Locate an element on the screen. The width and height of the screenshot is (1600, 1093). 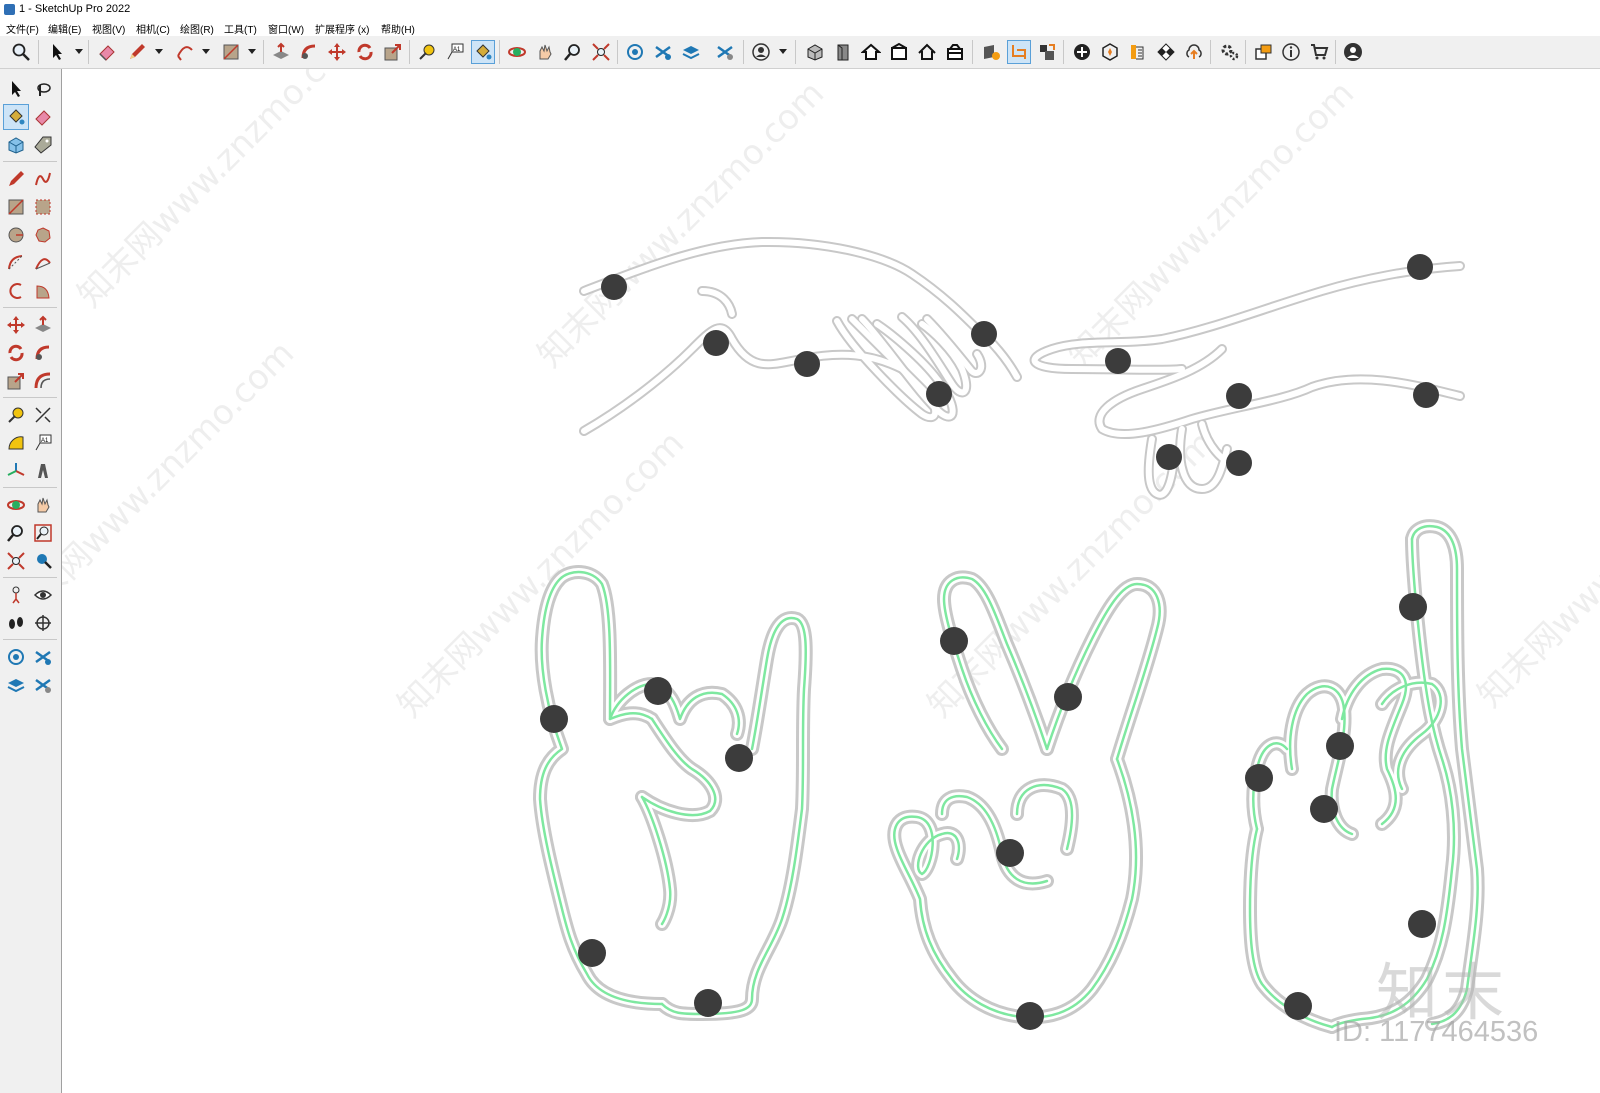
menu-help: 帮助(H) is located at coordinates (398, 28).